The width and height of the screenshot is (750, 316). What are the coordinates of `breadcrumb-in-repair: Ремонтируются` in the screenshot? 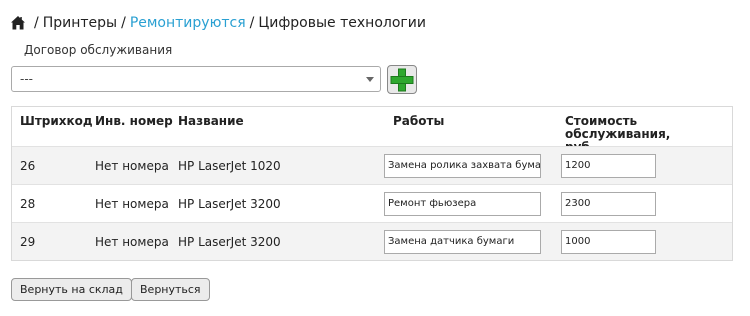 It's located at (188, 23).